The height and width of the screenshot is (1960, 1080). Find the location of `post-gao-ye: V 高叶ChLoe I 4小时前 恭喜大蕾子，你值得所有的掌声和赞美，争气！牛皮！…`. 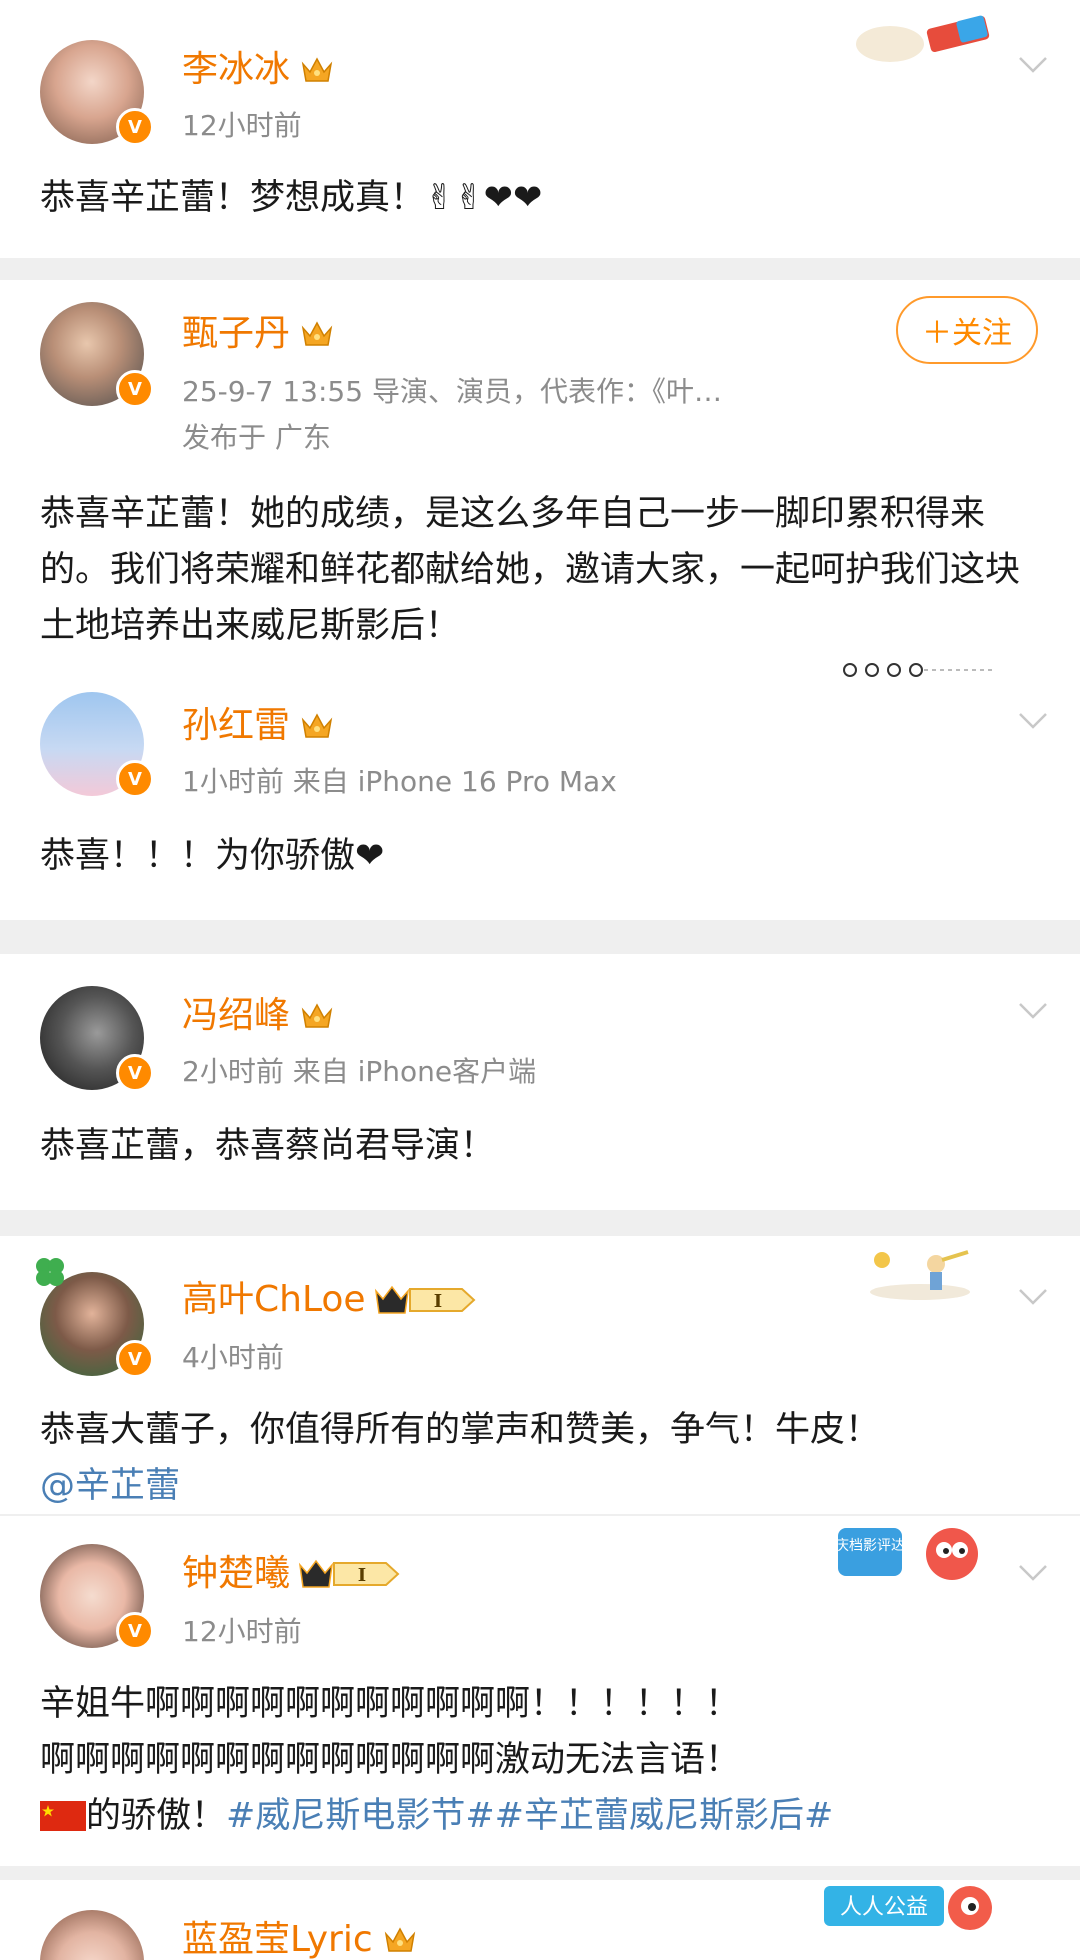

post-gao-ye: V 高叶ChLoe I 4小时前 恭喜大蕾子，你值得所有的掌声和赞美，争气！牛皮！… is located at coordinates (540, 1375).